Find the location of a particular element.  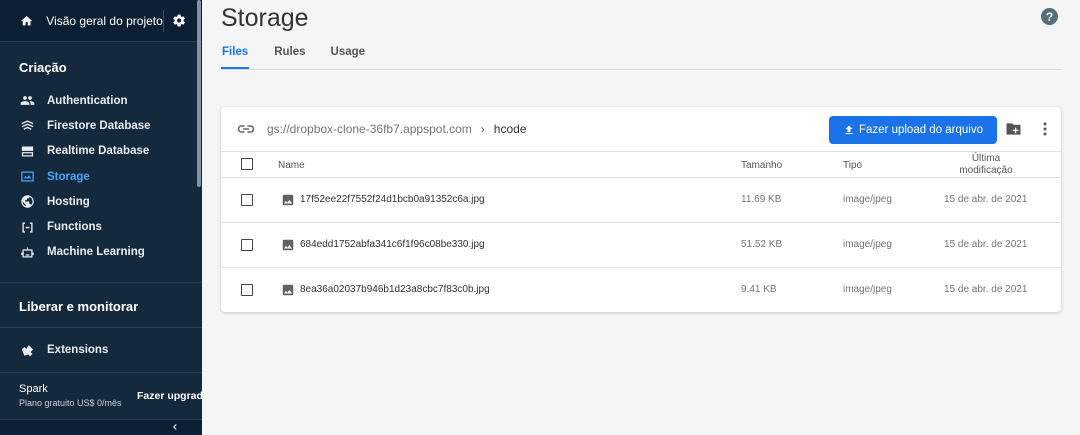

section-liberar-monitorar: Liberar e monitorar is located at coordinates (69, 306).